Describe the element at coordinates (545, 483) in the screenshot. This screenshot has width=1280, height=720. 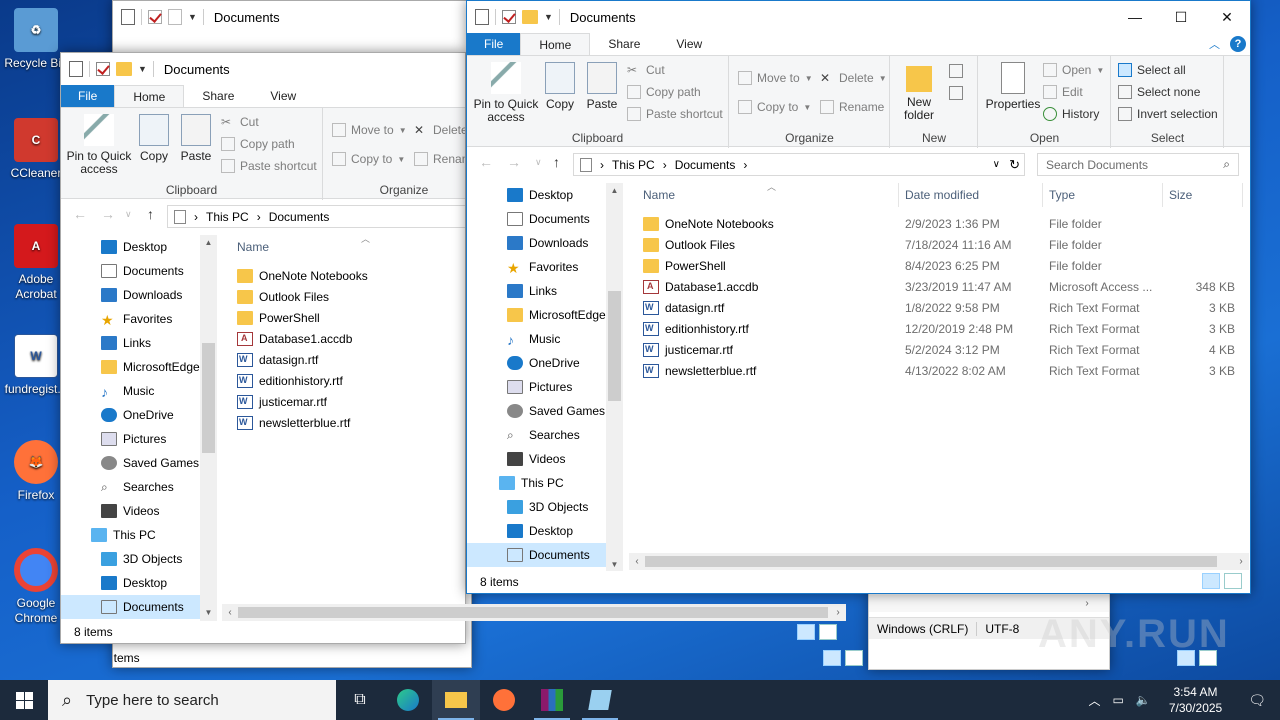
I see `nav-item-this-pc: This PC` at that location.